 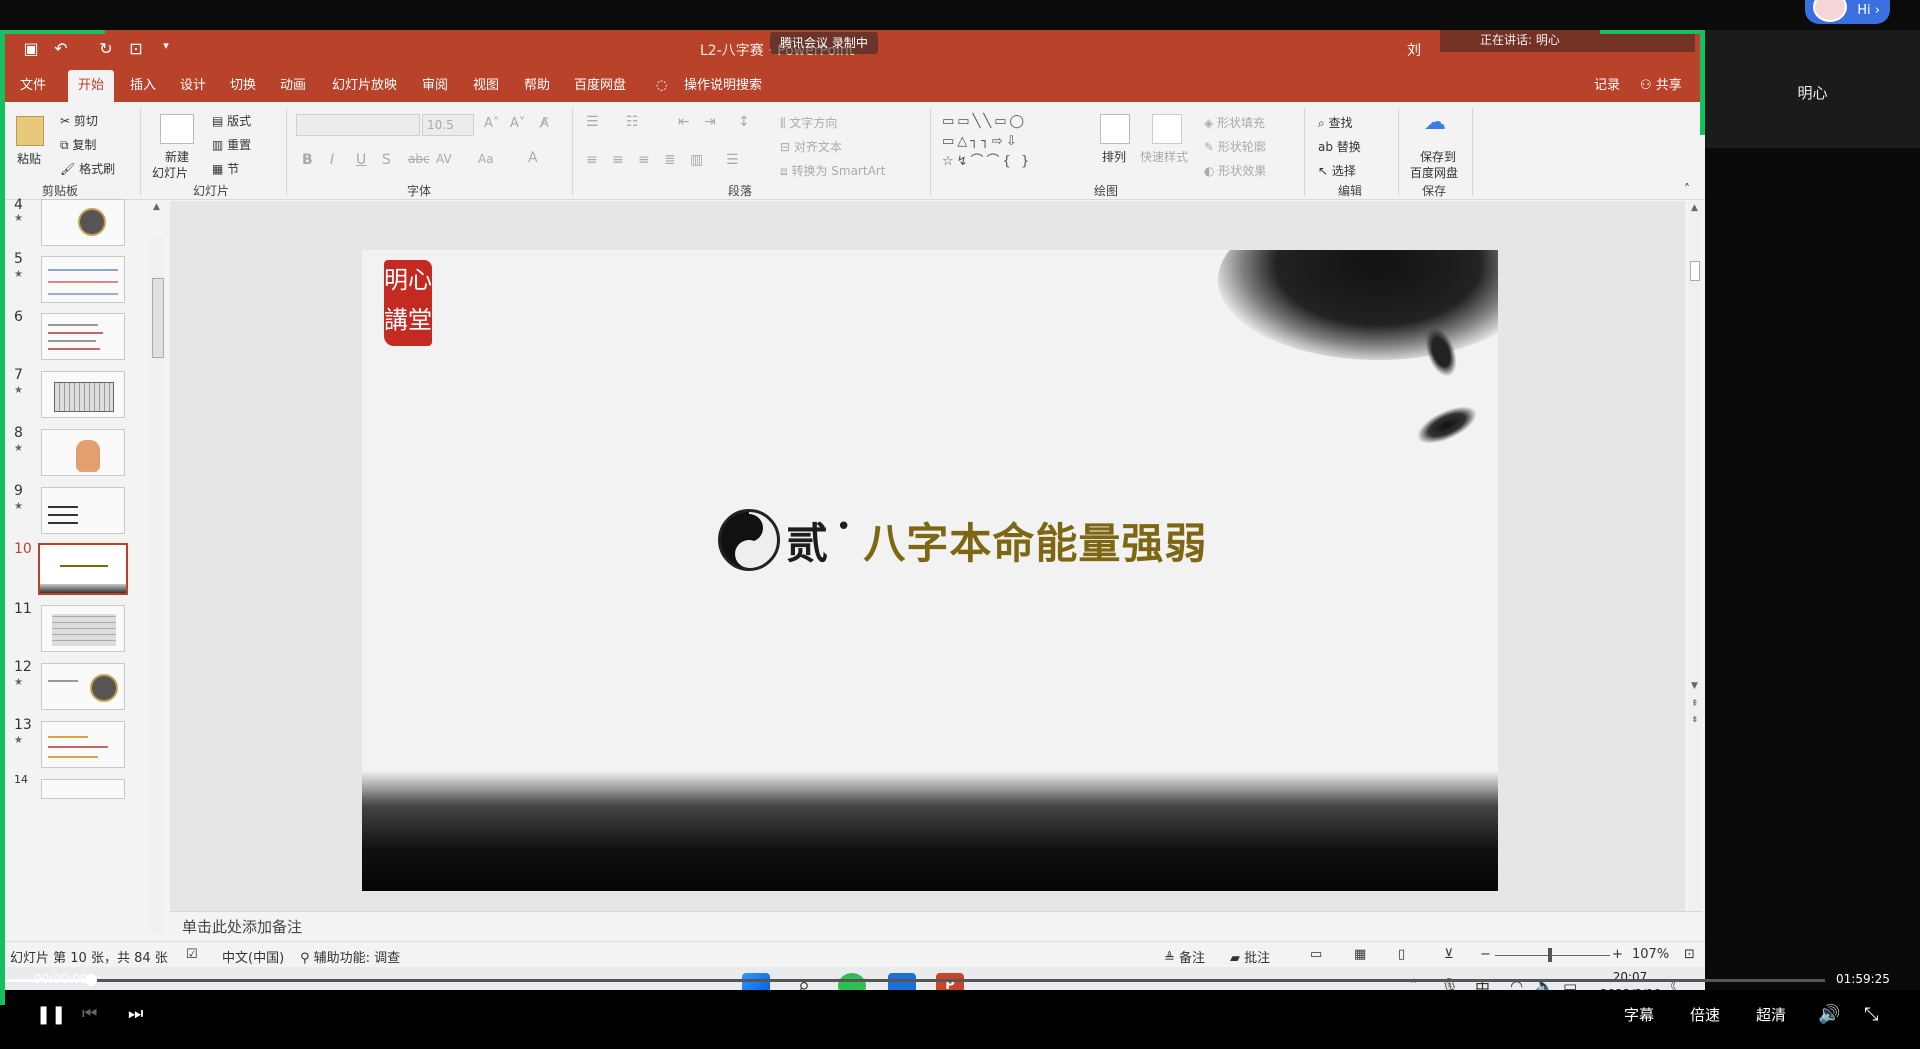 What do you see at coordinates (710, 122) in the screenshot?
I see `increase-indent-icon: ⇥` at bounding box center [710, 122].